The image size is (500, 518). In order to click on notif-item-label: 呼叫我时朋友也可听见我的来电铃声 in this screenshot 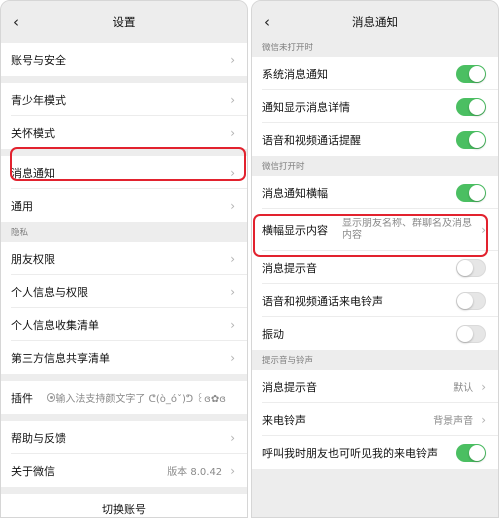, I will do `click(350, 453)`.